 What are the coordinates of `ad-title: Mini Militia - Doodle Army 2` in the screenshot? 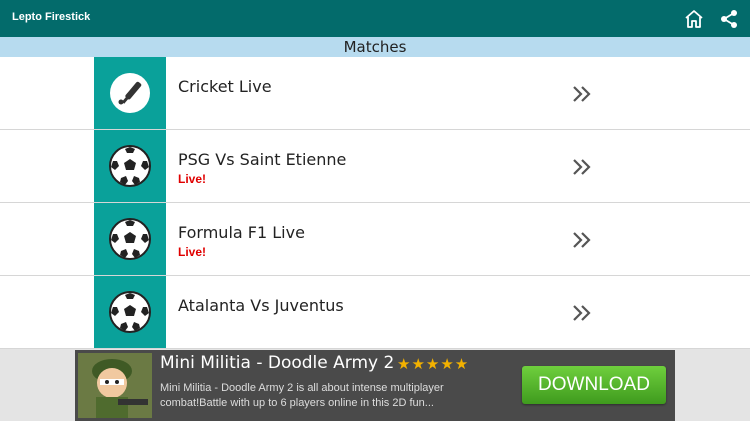 It's located at (277, 363).